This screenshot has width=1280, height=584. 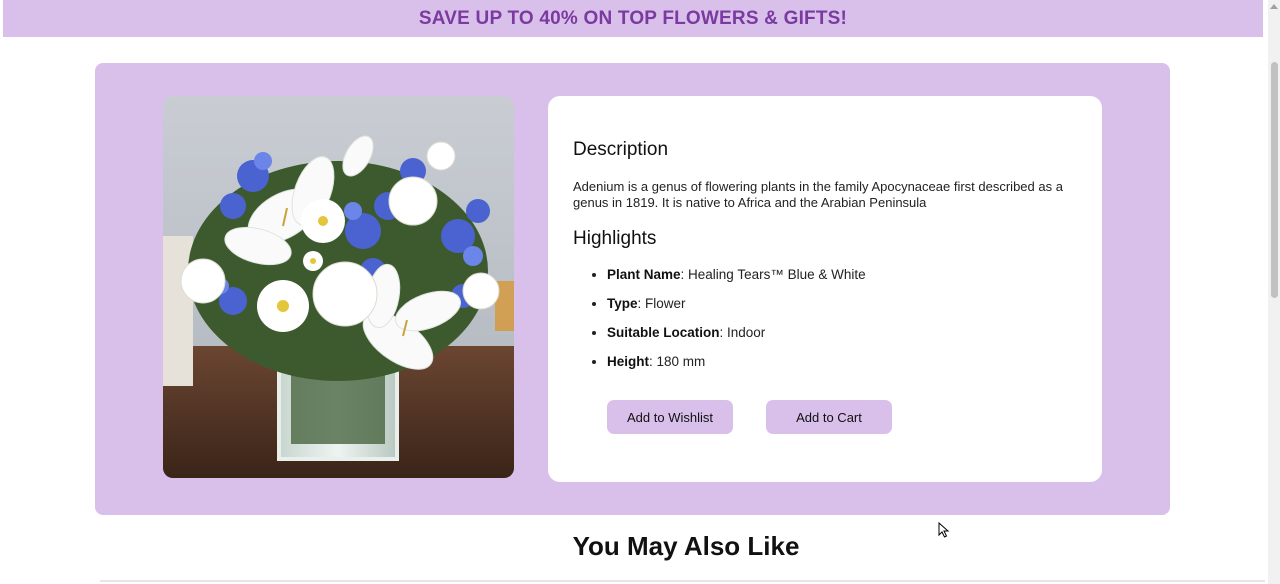 I want to click on scrollbar-thumb, so click(x=1274, y=180).